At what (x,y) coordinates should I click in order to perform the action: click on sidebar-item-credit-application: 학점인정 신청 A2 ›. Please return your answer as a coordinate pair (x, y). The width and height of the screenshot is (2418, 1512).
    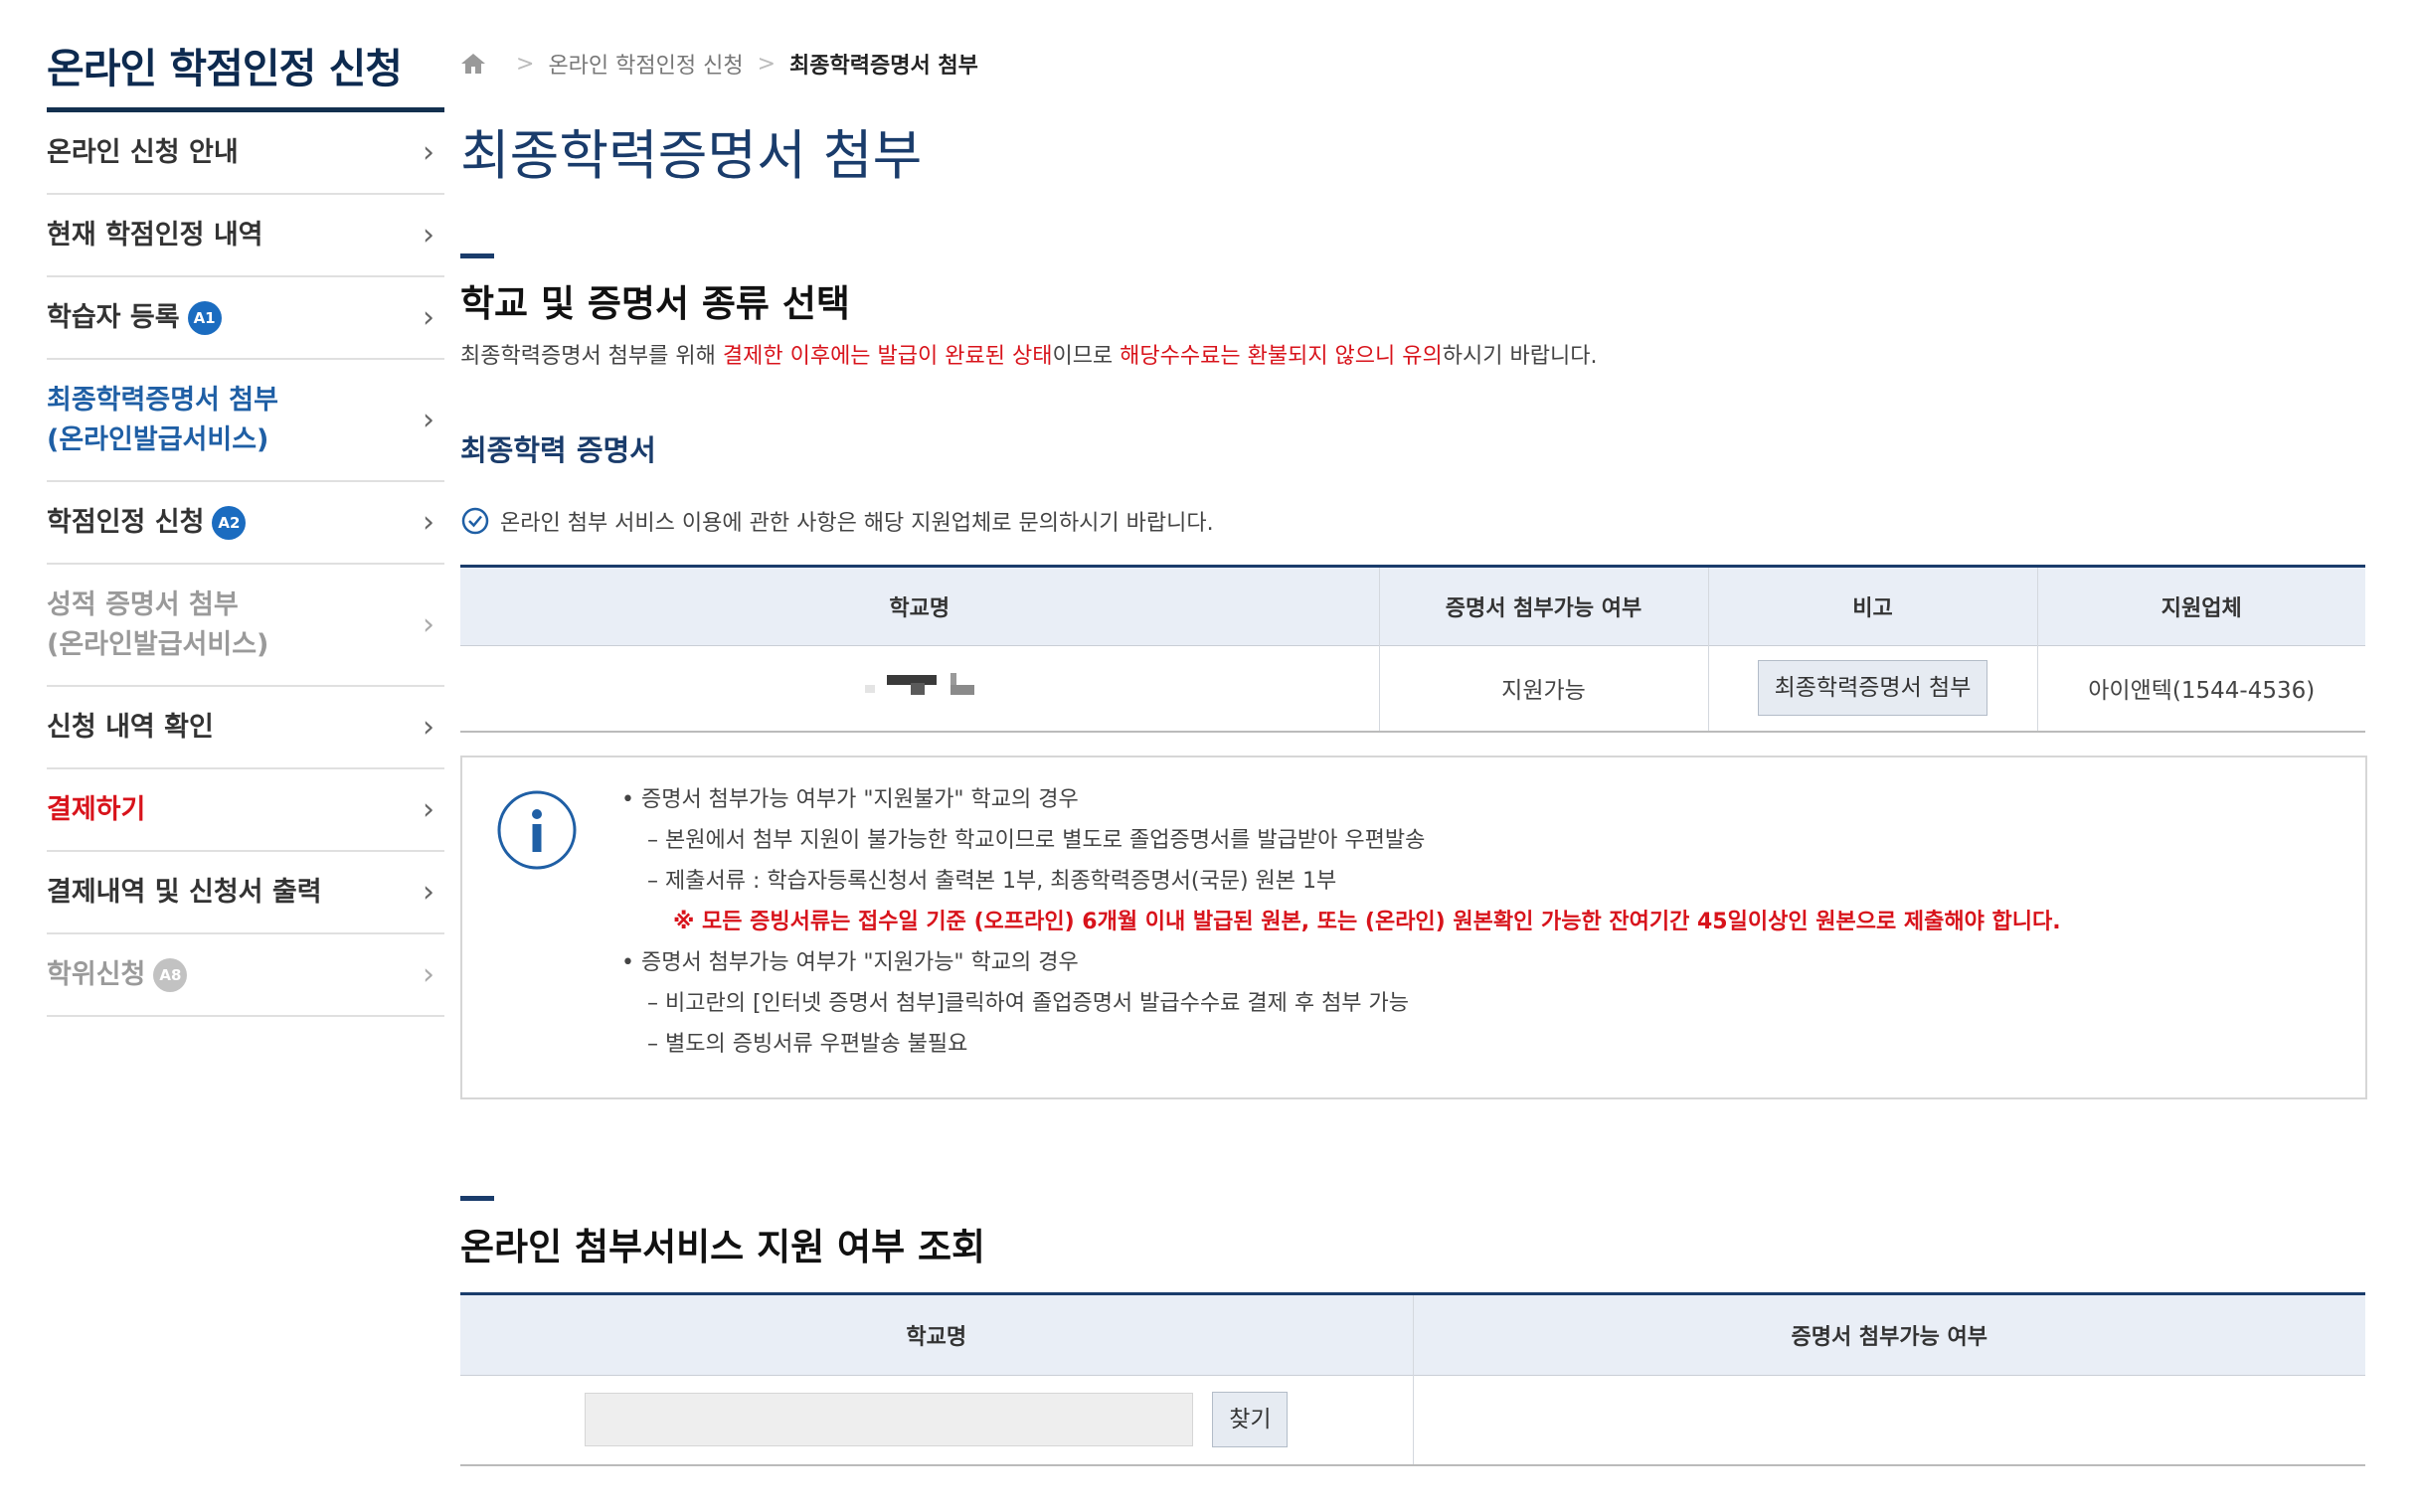
    Looking at the image, I should click on (245, 523).